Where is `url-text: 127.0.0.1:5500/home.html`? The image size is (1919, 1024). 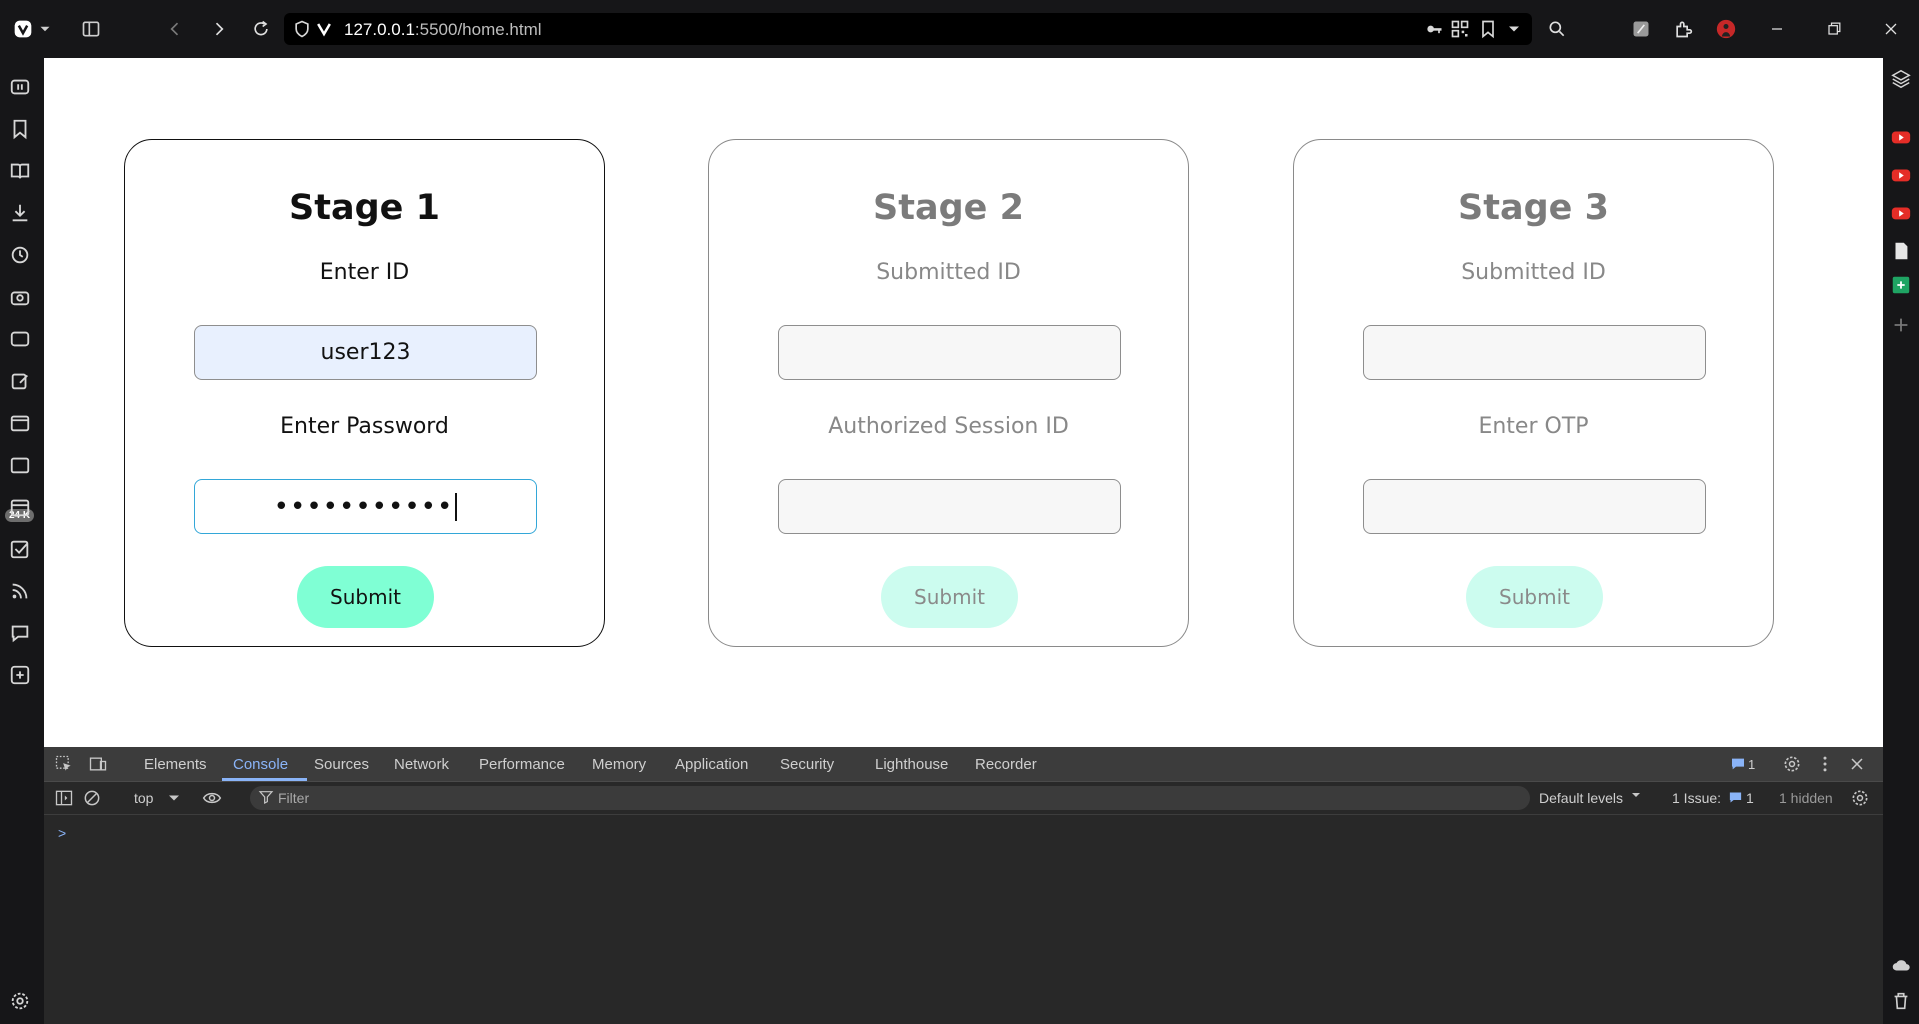 url-text: 127.0.0.1:5500/home.html is located at coordinates (443, 30).